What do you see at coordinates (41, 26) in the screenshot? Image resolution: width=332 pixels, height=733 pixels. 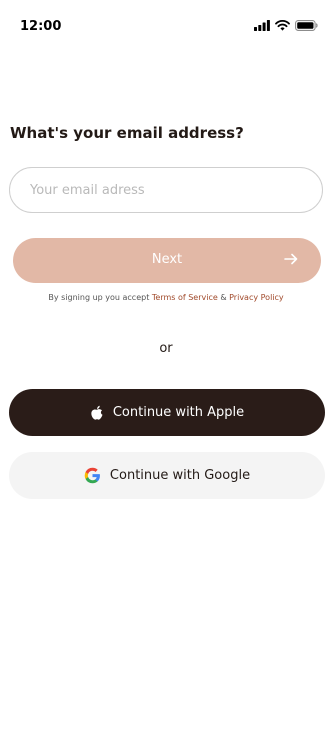 I see `status-time: 12:00` at bounding box center [41, 26].